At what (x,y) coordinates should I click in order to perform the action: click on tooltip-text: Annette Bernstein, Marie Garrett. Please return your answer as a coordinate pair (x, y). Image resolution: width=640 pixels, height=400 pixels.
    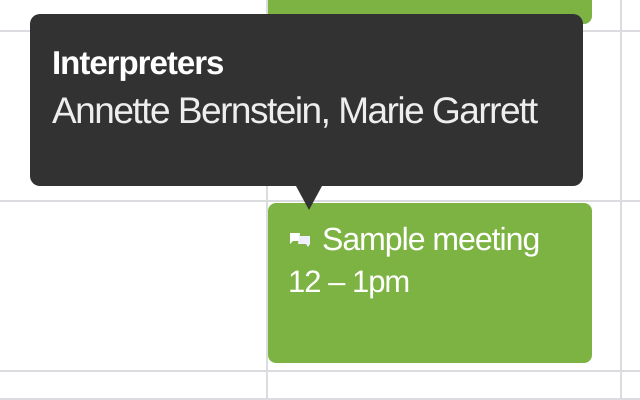
    Looking at the image, I should click on (294, 111).